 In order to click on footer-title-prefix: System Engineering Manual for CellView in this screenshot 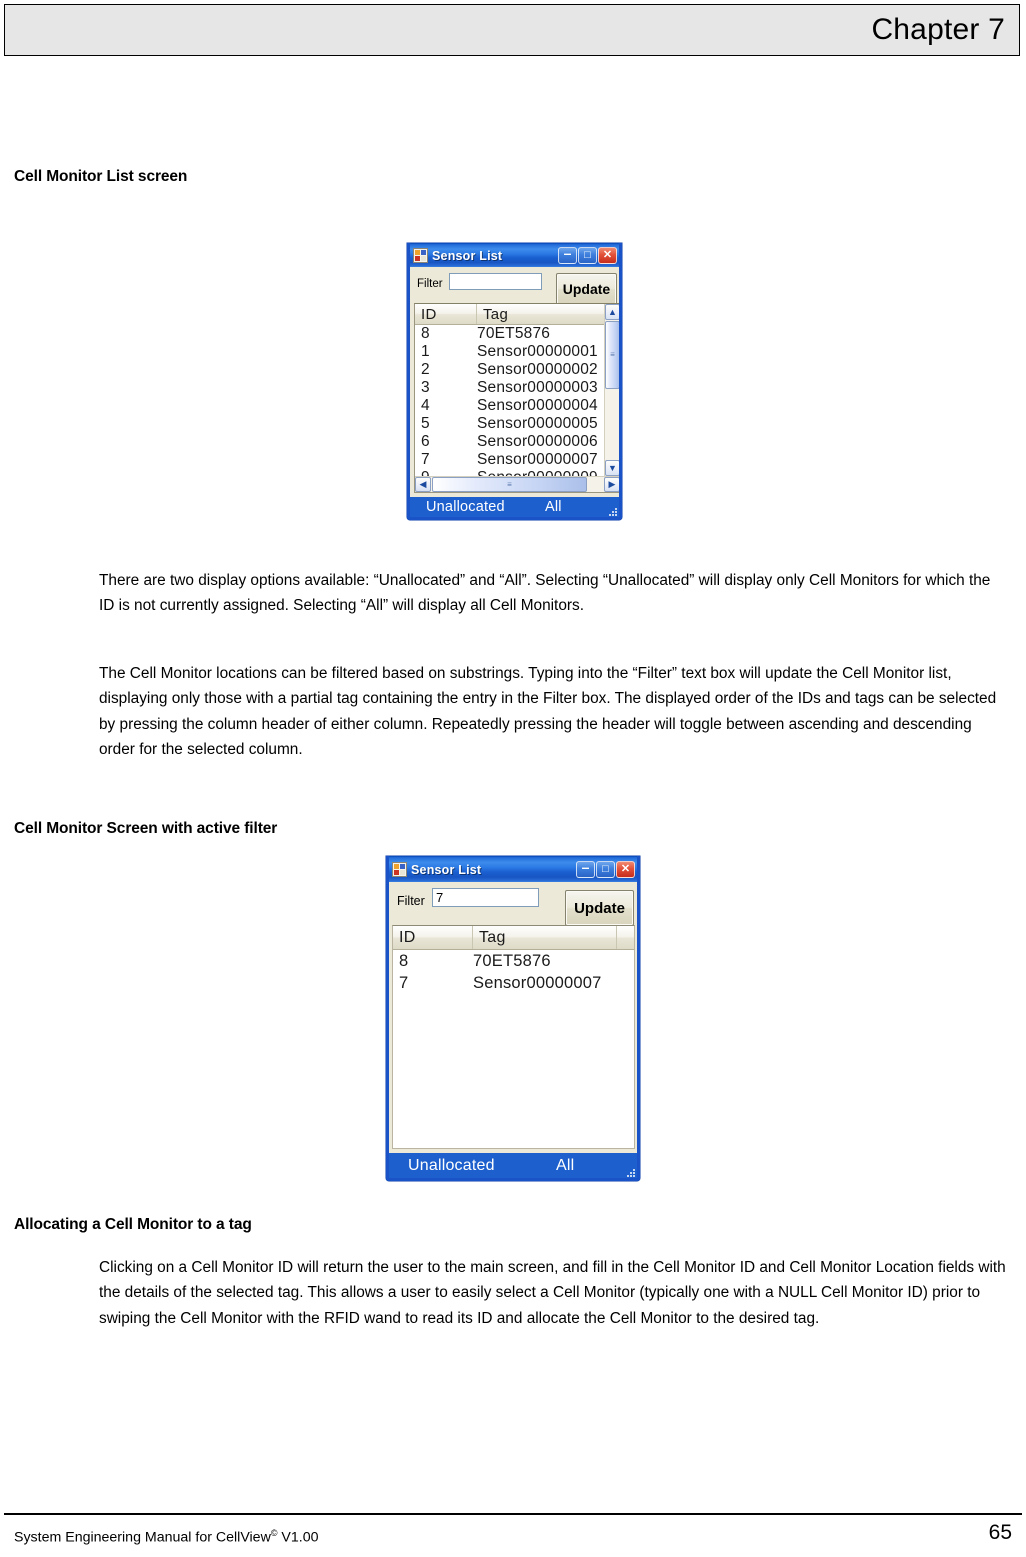, I will do `click(142, 1537)`.